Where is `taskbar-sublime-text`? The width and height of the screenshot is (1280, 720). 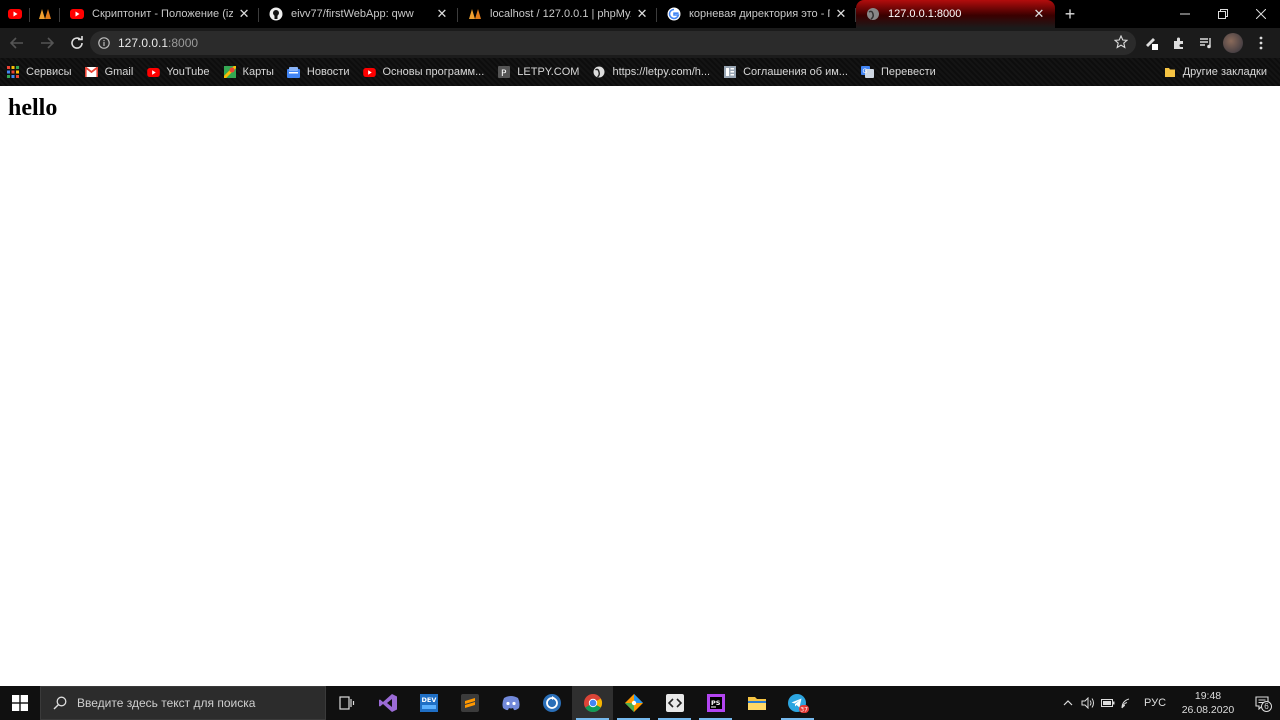 taskbar-sublime-text is located at coordinates (469, 703).